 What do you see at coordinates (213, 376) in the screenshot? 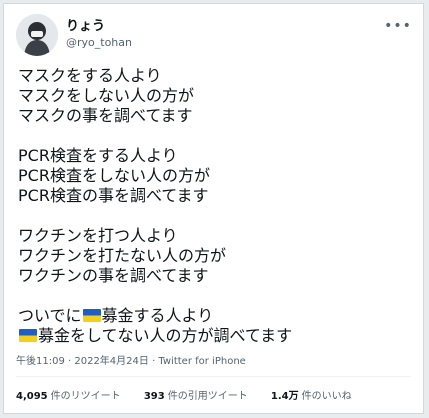
I see `divider` at bounding box center [213, 376].